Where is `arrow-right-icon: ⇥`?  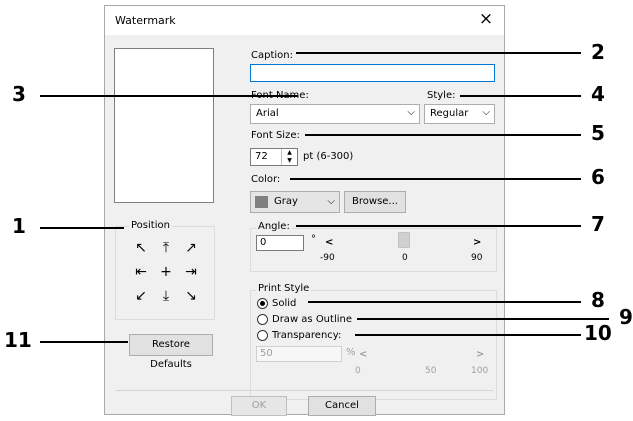
arrow-right-icon: ⇥ is located at coordinates (191, 272).